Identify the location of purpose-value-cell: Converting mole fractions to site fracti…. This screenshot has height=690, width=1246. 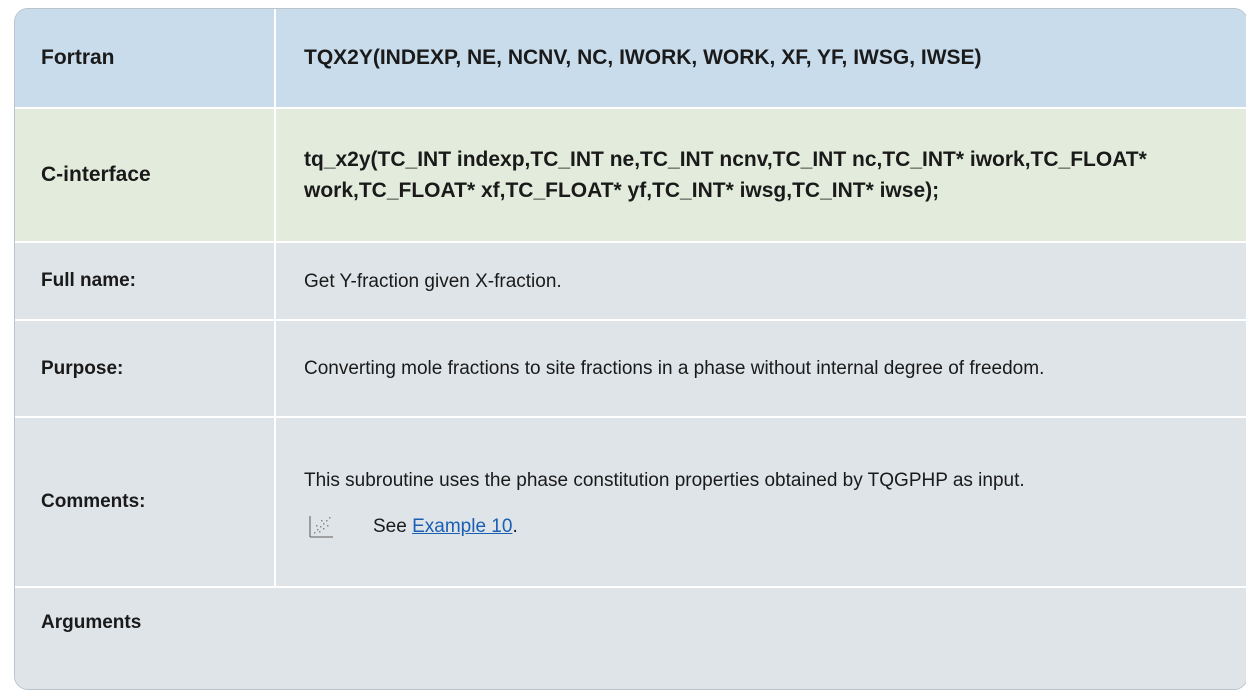
(761, 368).